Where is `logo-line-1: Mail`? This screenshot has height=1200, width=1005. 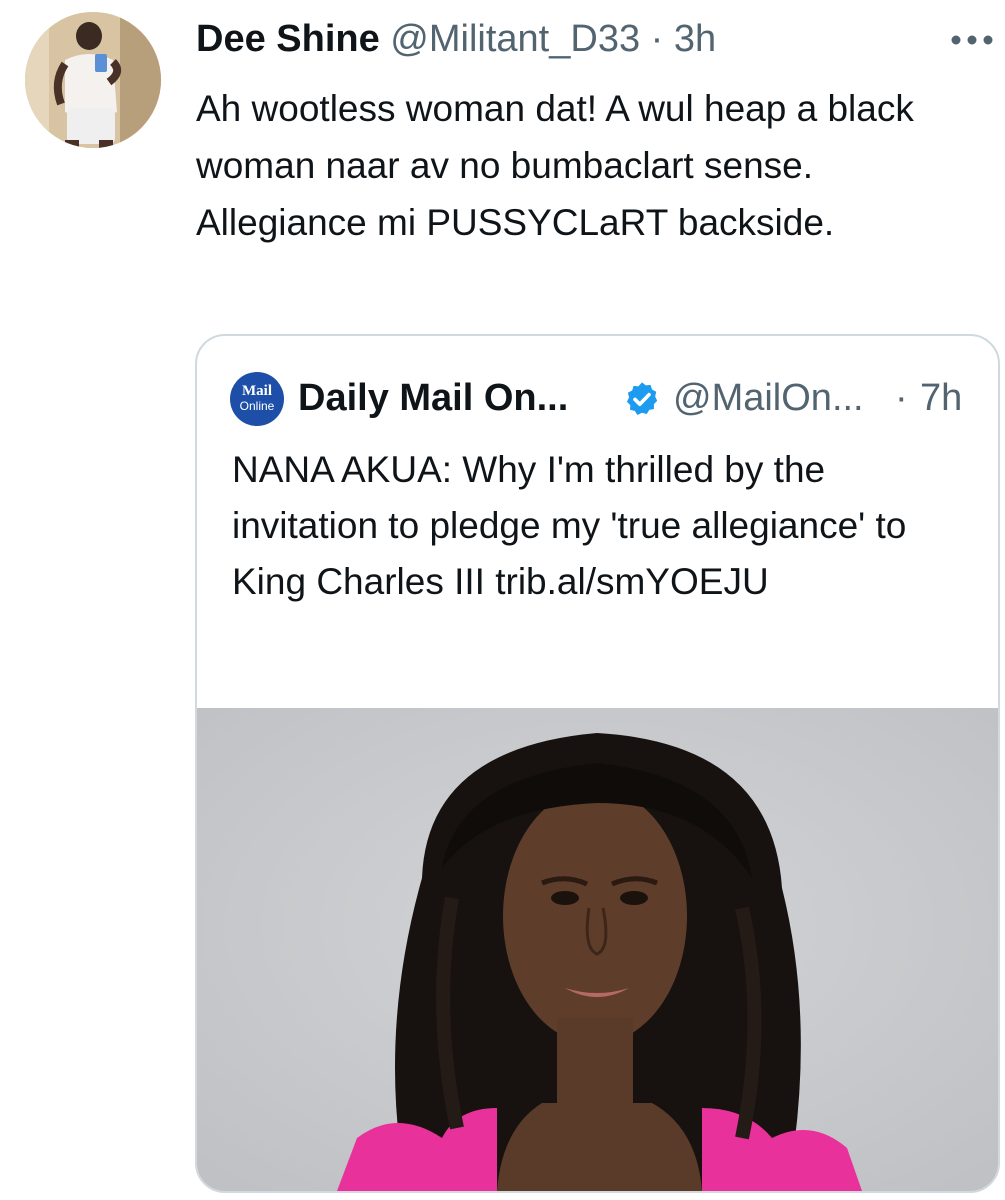 logo-line-1: Mail is located at coordinates (257, 391).